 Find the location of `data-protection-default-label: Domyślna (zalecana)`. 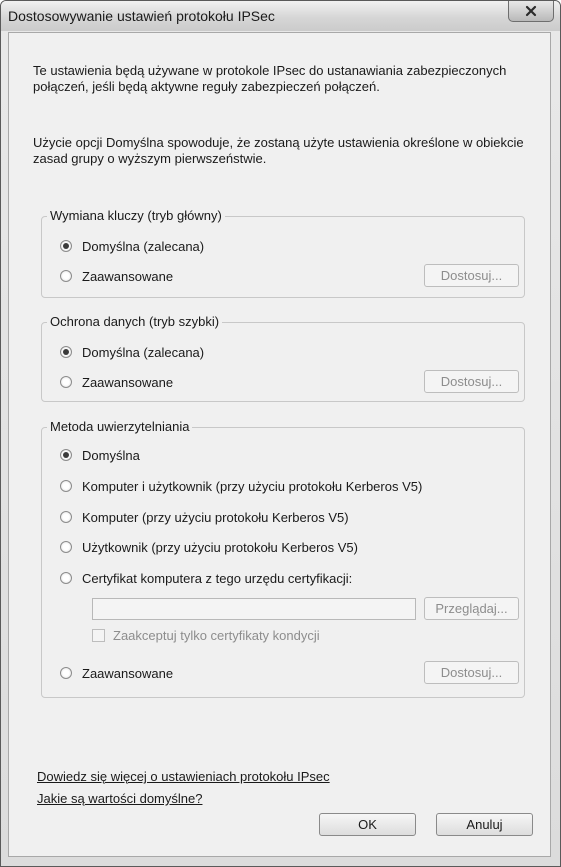

data-protection-default-label: Domyślna (zalecana) is located at coordinates (143, 352).